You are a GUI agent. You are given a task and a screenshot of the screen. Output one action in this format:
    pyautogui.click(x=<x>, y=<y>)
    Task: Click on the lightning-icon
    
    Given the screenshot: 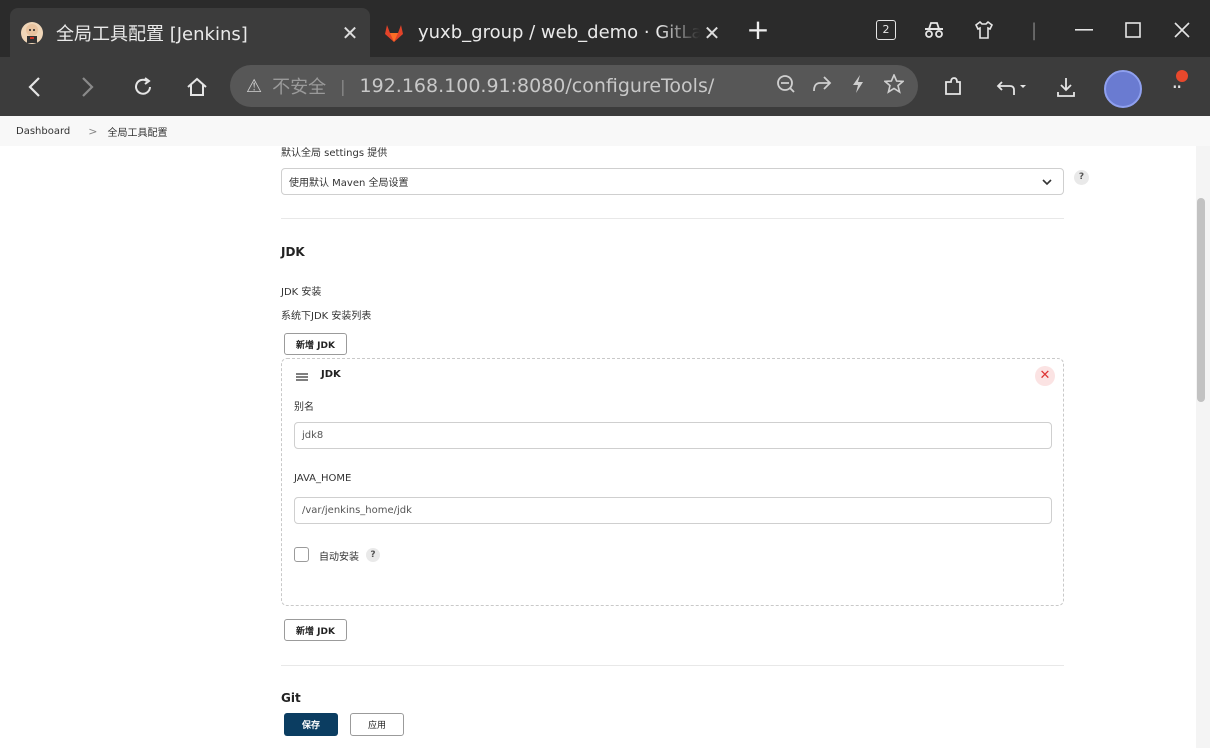 What is the action you would take?
    pyautogui.click(x=858, y=86)
    